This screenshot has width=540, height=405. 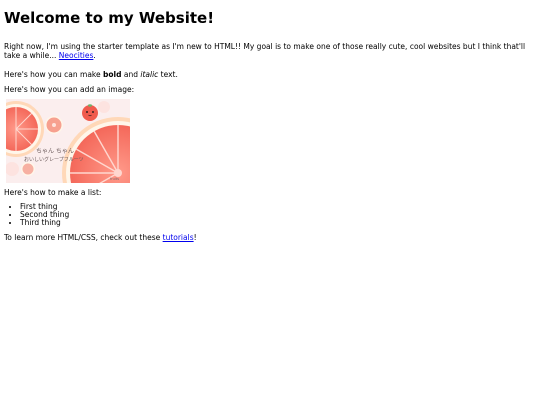 I want to click on bold-word: bold, so click(x=112, y=74).